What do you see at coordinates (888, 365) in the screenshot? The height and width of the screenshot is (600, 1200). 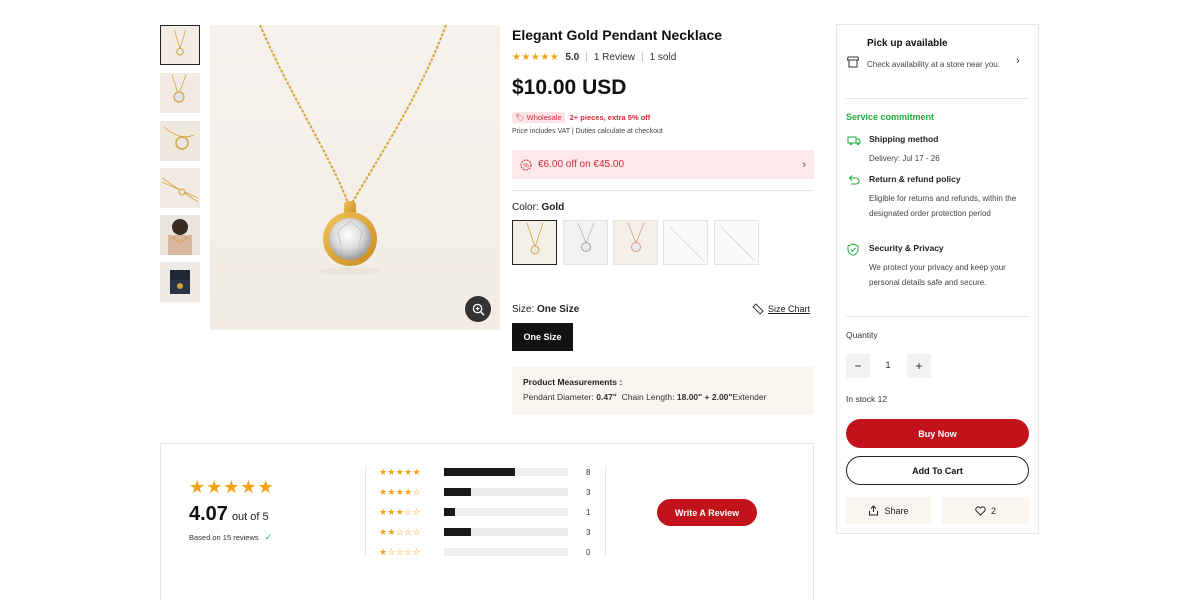 I see `quantity-value: 1` at bounding box center [888, 365].